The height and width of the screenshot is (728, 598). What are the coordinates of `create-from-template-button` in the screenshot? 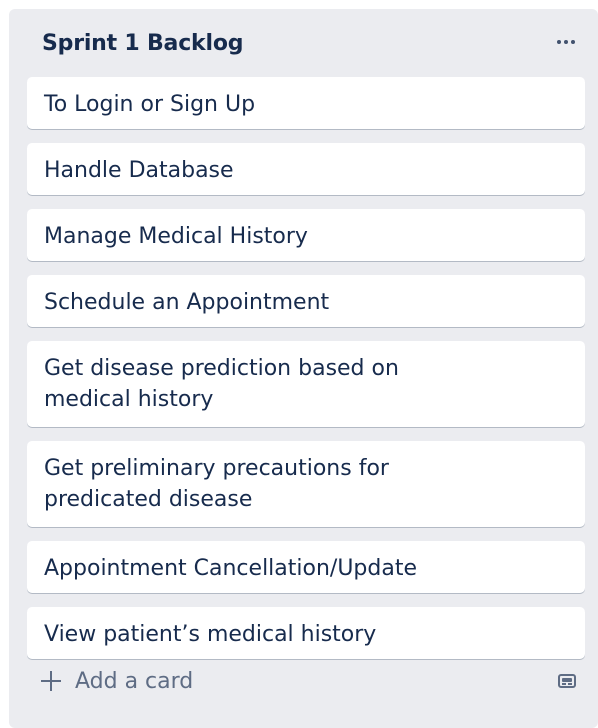 It's located at (567, 681).